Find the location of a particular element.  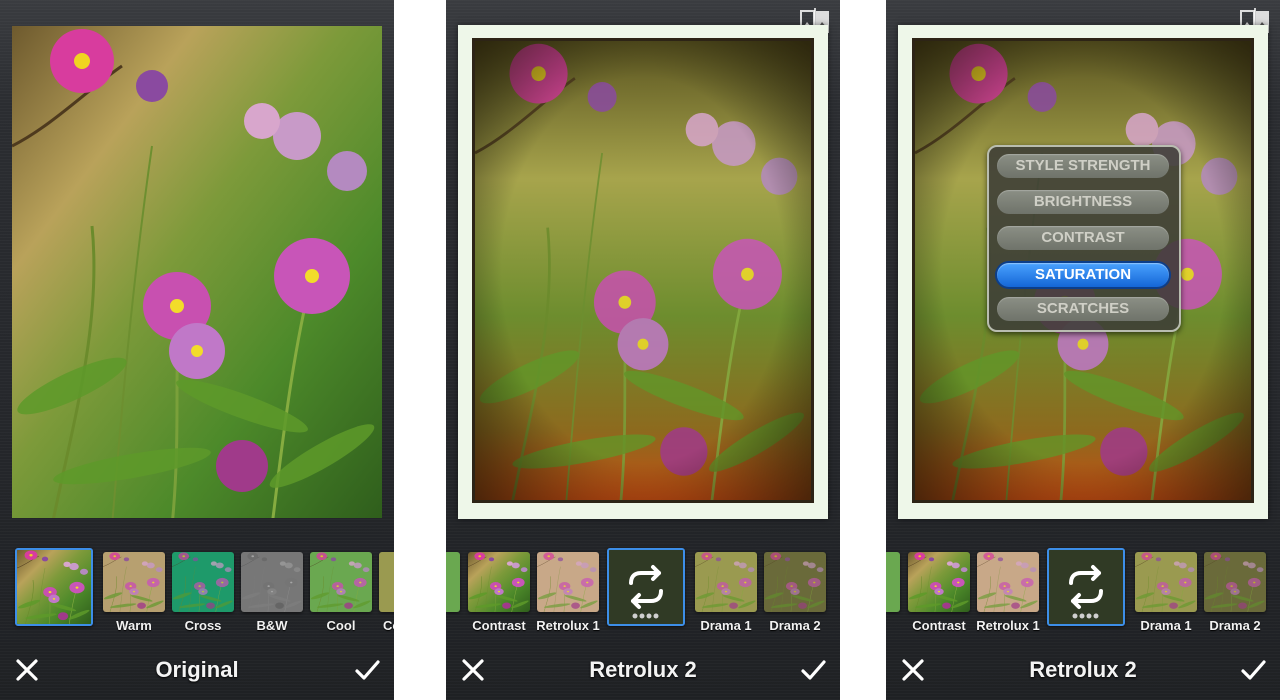

menu-item-style-strength: STYLE STRENGTH is located at coordinates (1083, 166).